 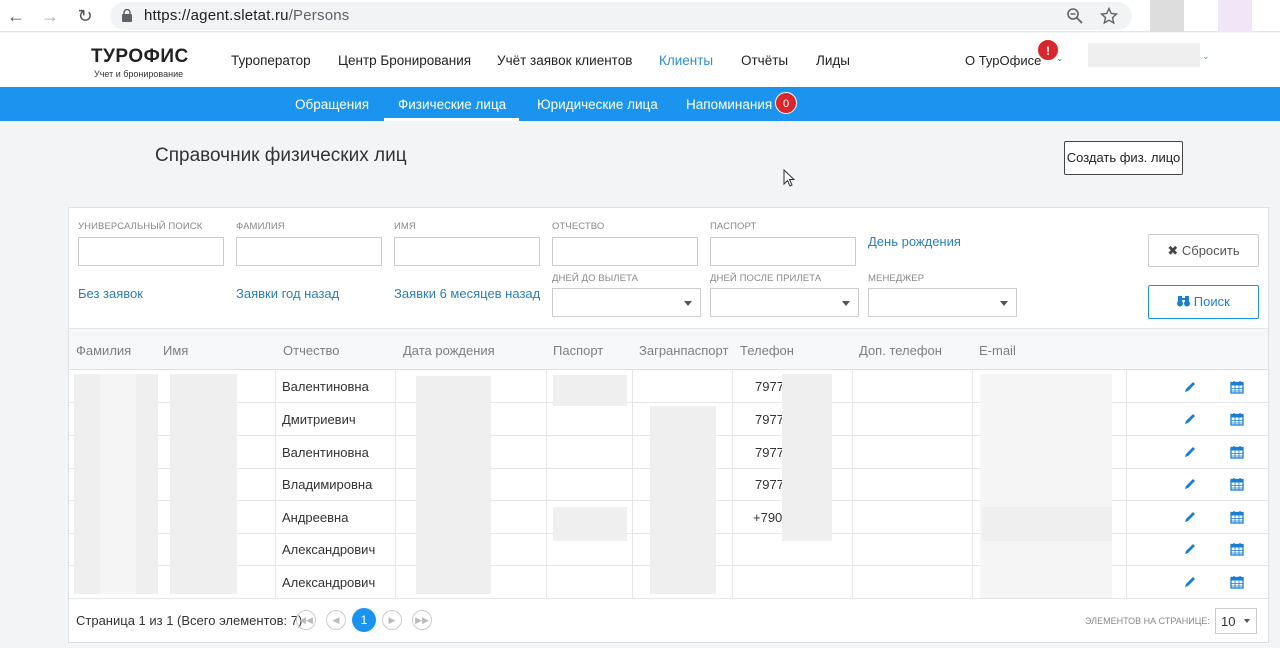 What do you see at coordinates (1211, 301) in the screenshot?
I see `search-button-label: Поиск` at bounding box center [1211, 301].